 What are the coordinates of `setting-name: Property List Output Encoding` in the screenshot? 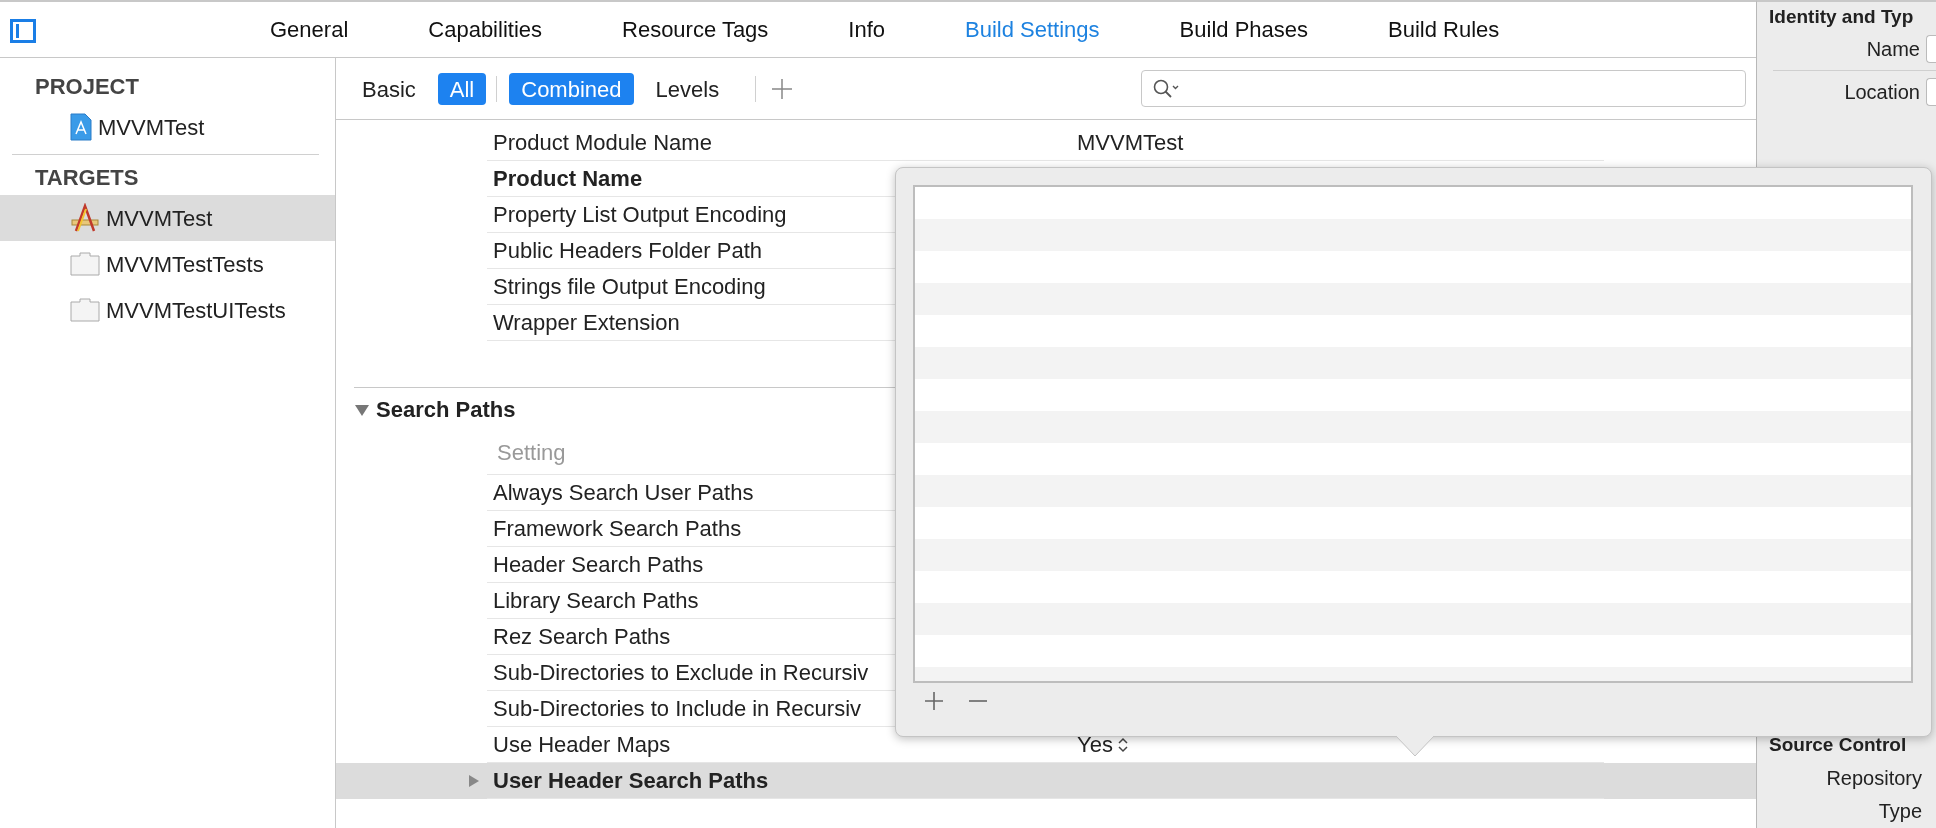 It's located at (640, 215).